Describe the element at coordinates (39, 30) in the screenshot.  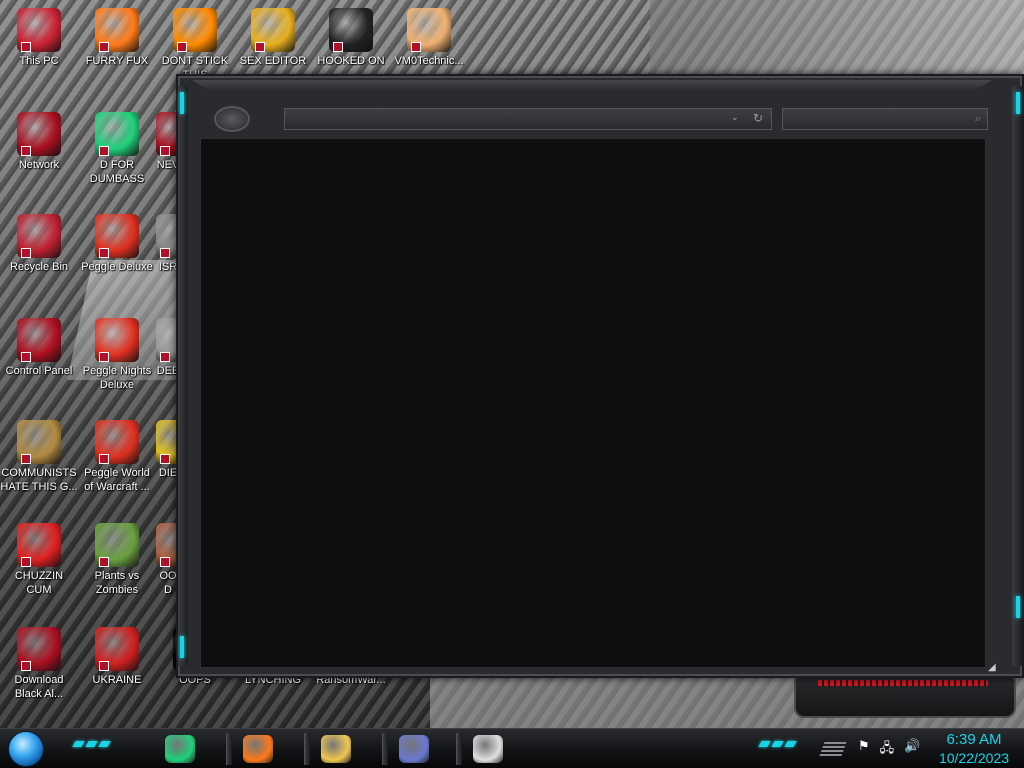
I see `monitor-icon` at that location.